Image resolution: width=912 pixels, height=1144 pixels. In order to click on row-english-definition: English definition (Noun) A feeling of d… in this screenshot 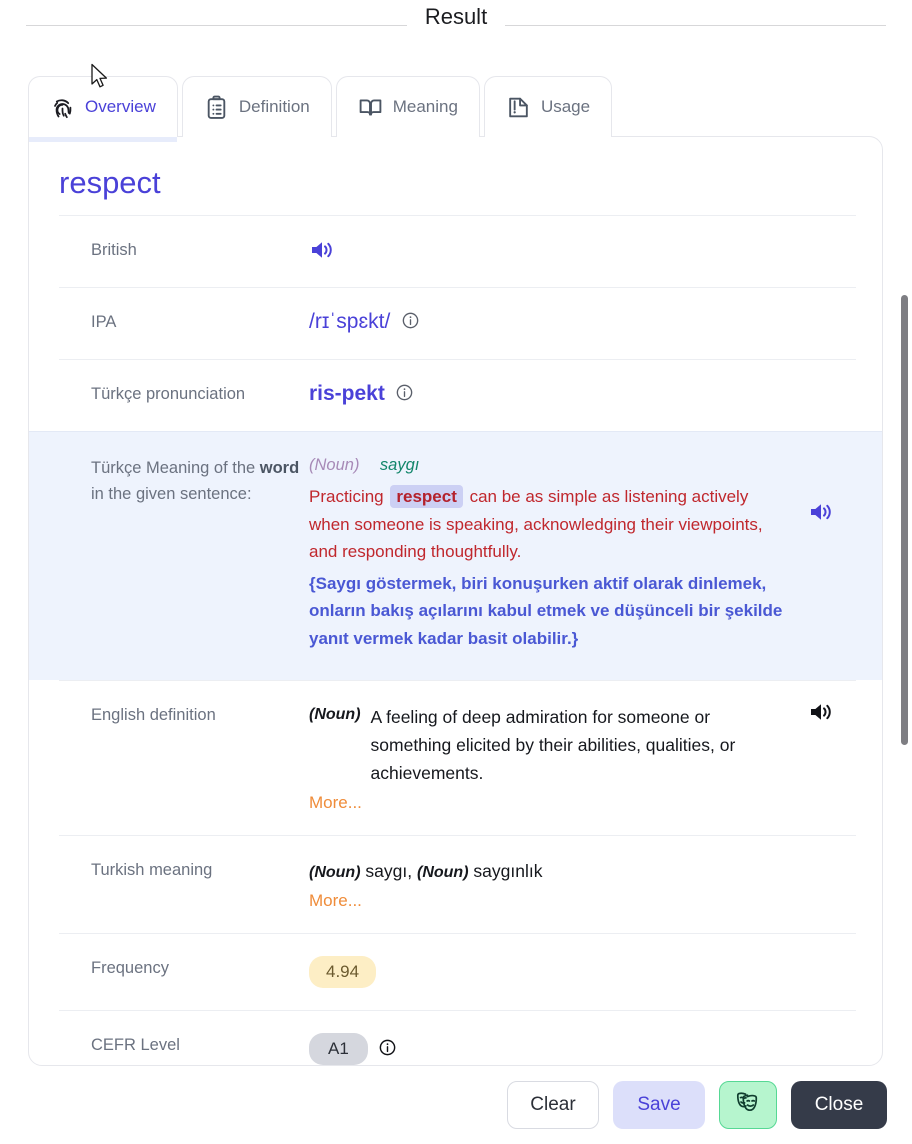, I will do `click(457, 757)`.